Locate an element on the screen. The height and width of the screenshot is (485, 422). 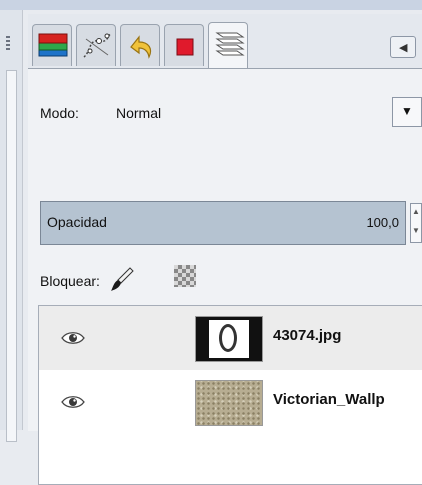
layers-icon is located at coordinates (53, 45).